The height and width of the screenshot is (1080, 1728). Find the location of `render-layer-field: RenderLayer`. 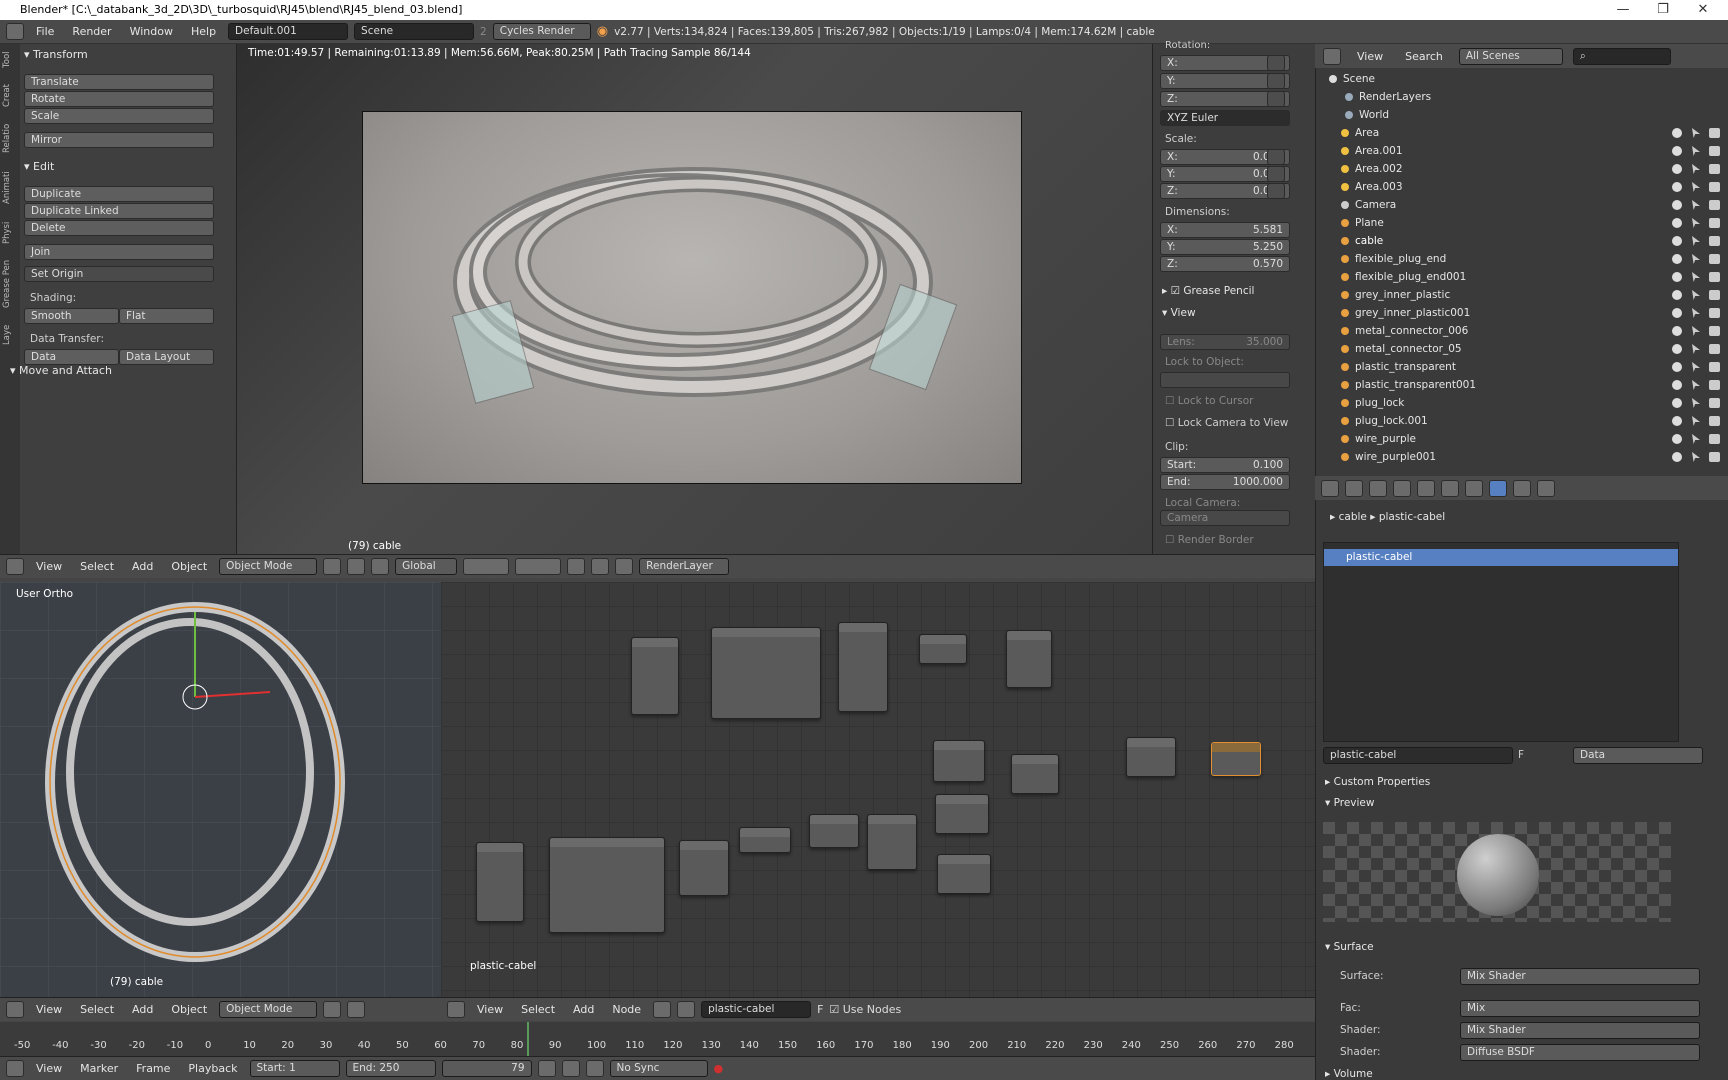

render-layer-field: RenderLayer is located at coordinates (684, 566).